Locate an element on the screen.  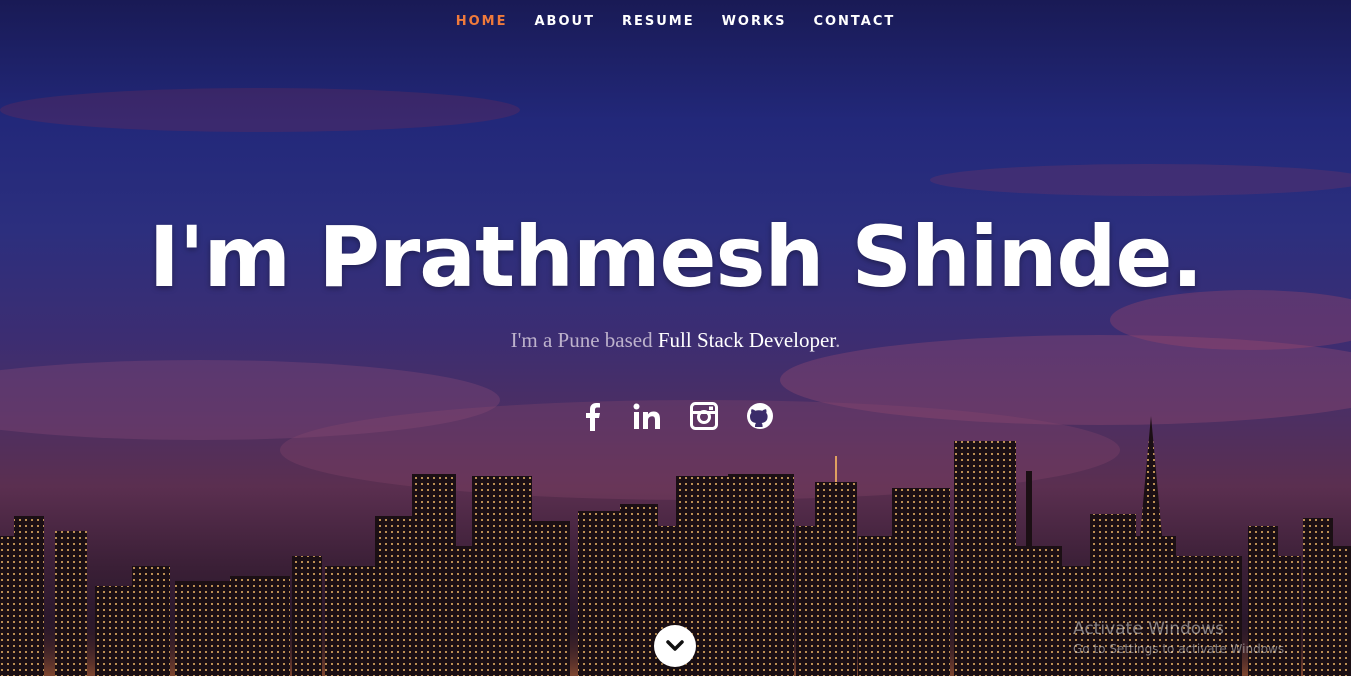
main-nav: HOME ABOUT RESUME WORKS CONTACT is located at coordinates (675, 21).